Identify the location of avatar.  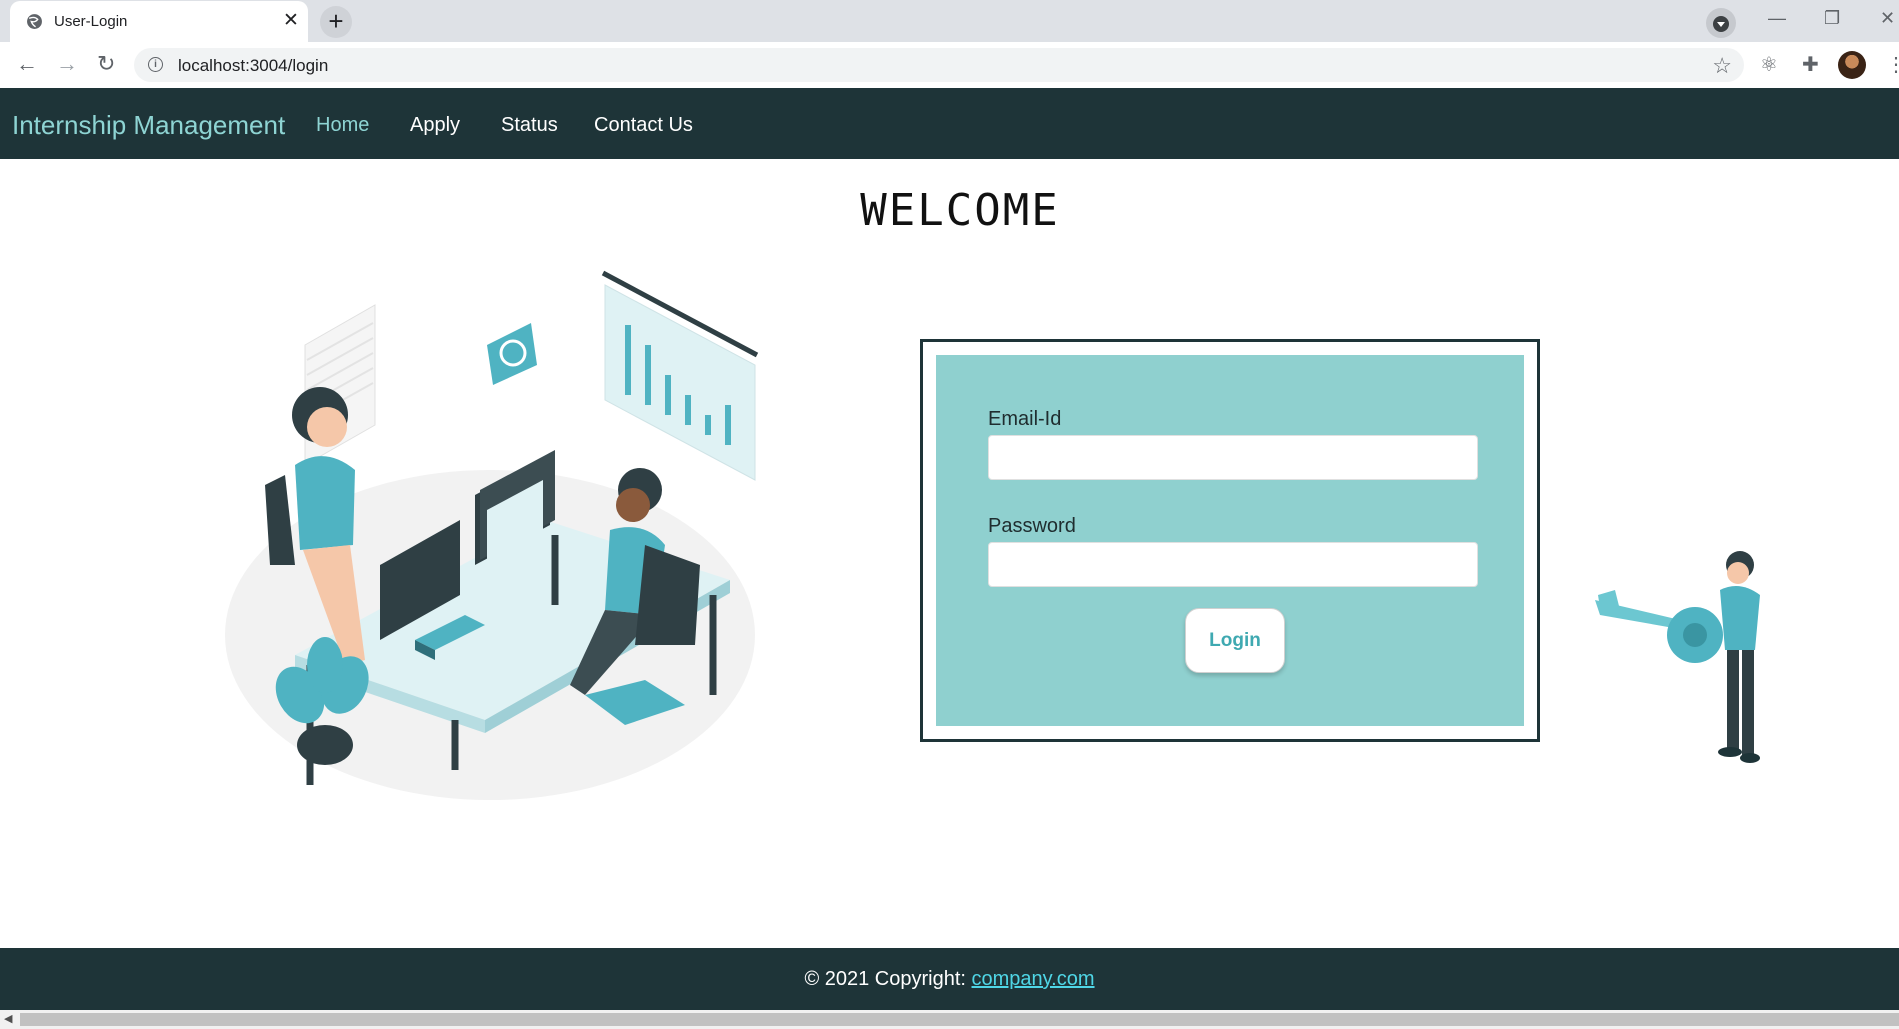
(1852, 65).